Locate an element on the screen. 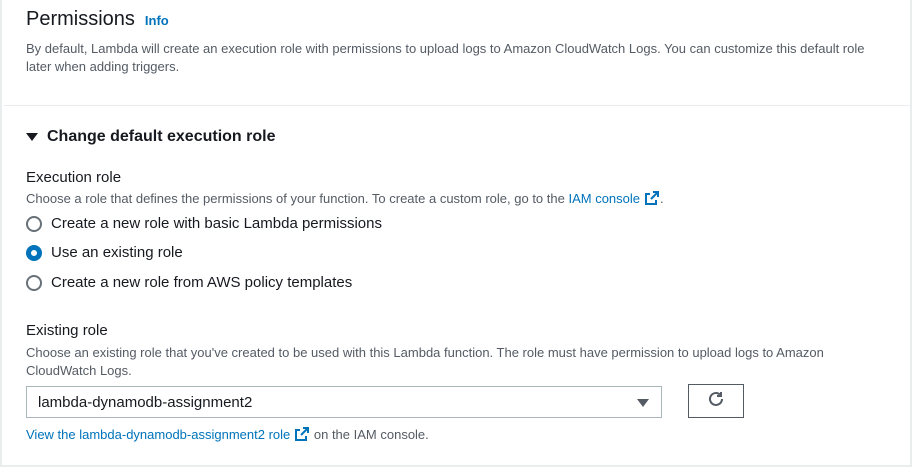  title-row: Permissions Info is located at coordinates (456, 19).